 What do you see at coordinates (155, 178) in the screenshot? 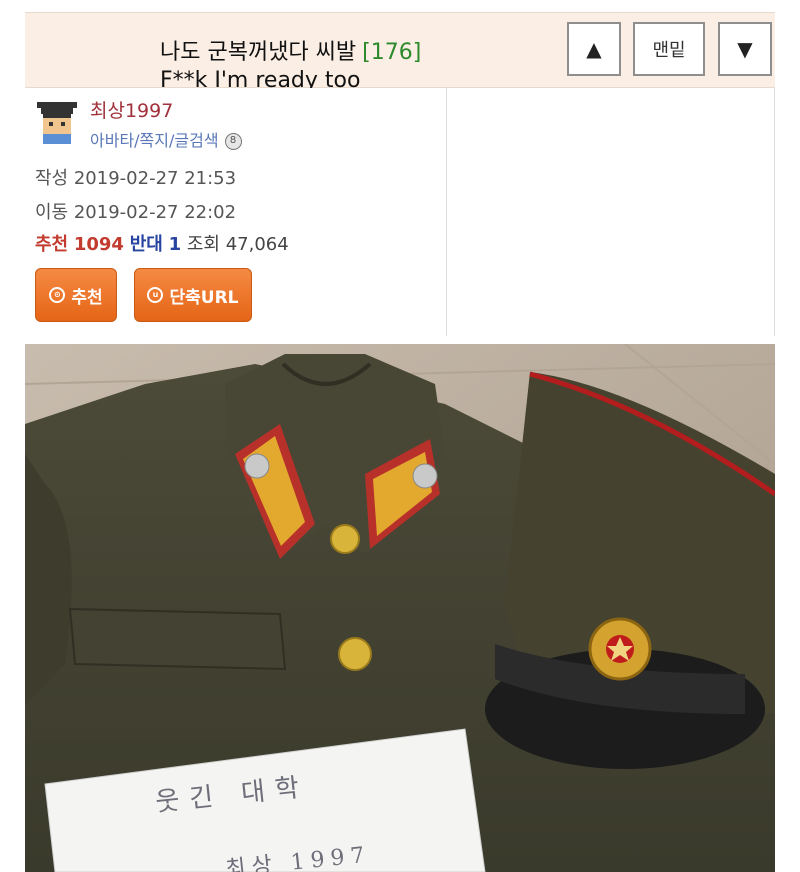
I see `written-date: 2019-02-27 21:53` at bounding box center [155, 178].